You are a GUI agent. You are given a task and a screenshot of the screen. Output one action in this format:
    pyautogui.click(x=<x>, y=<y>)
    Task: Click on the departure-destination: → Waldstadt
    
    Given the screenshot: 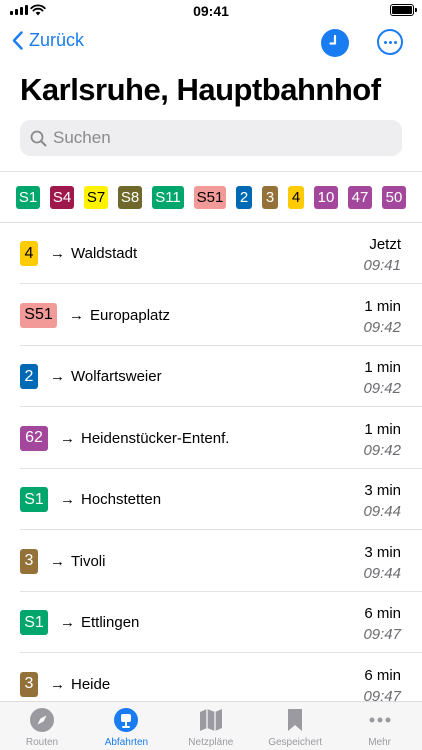 What is the action you would take?
    pyautogui.click(x=93, y=253)
    